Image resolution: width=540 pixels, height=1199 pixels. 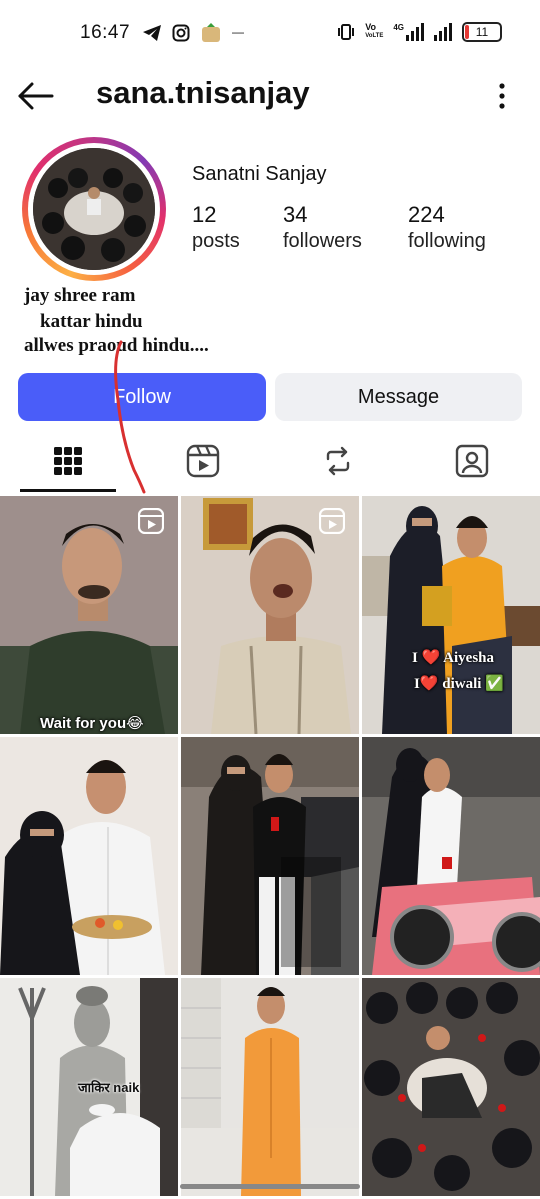 I want to click on more-options-button, so click(x=502, y=96).